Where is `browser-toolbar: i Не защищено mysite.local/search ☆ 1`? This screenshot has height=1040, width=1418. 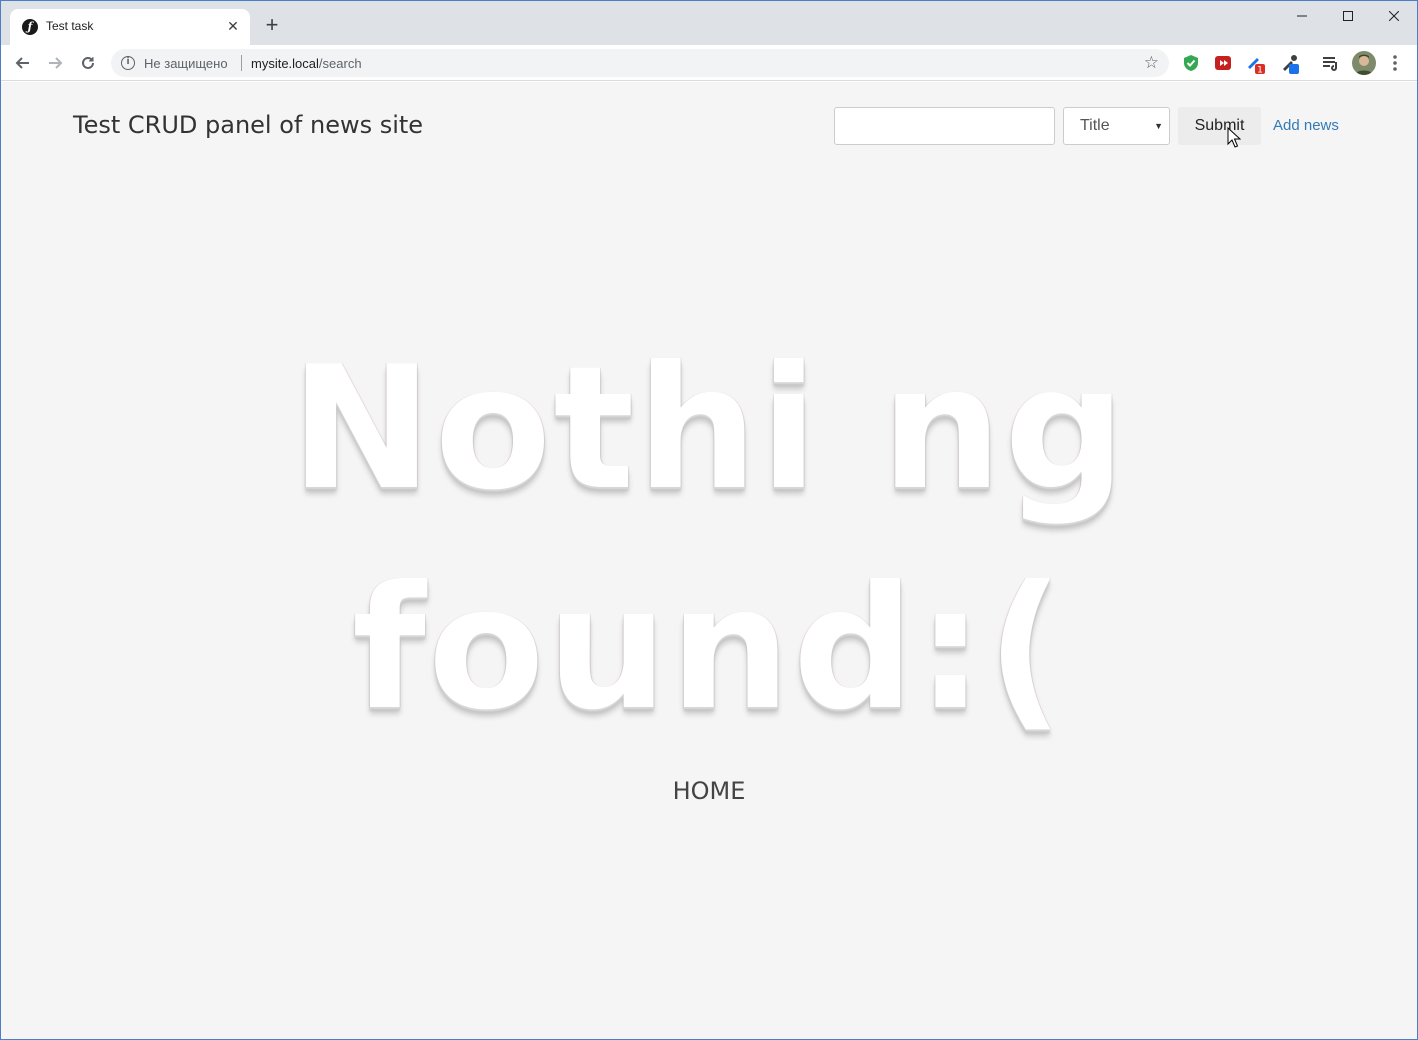
browser-toolbar: i Не защищено mysite.local/search ☆ 1 is located at coordinates (709, 63).